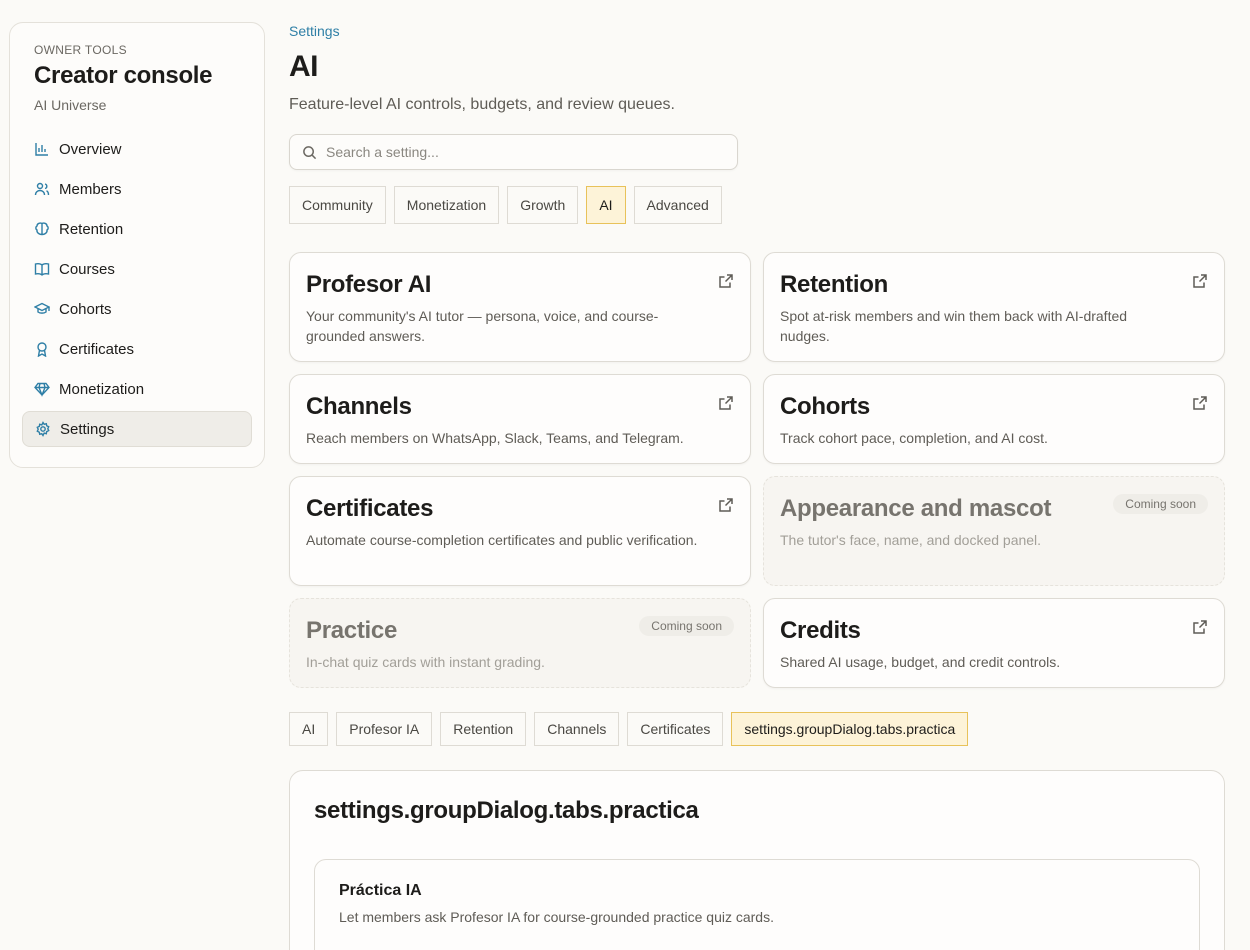  I want to click on sidebar-item-label: Retention, so click(91, 229).